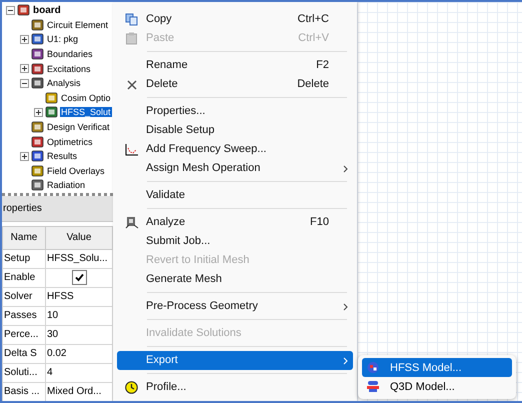  I want to click on table-cell: Passes, so click(24, 316).